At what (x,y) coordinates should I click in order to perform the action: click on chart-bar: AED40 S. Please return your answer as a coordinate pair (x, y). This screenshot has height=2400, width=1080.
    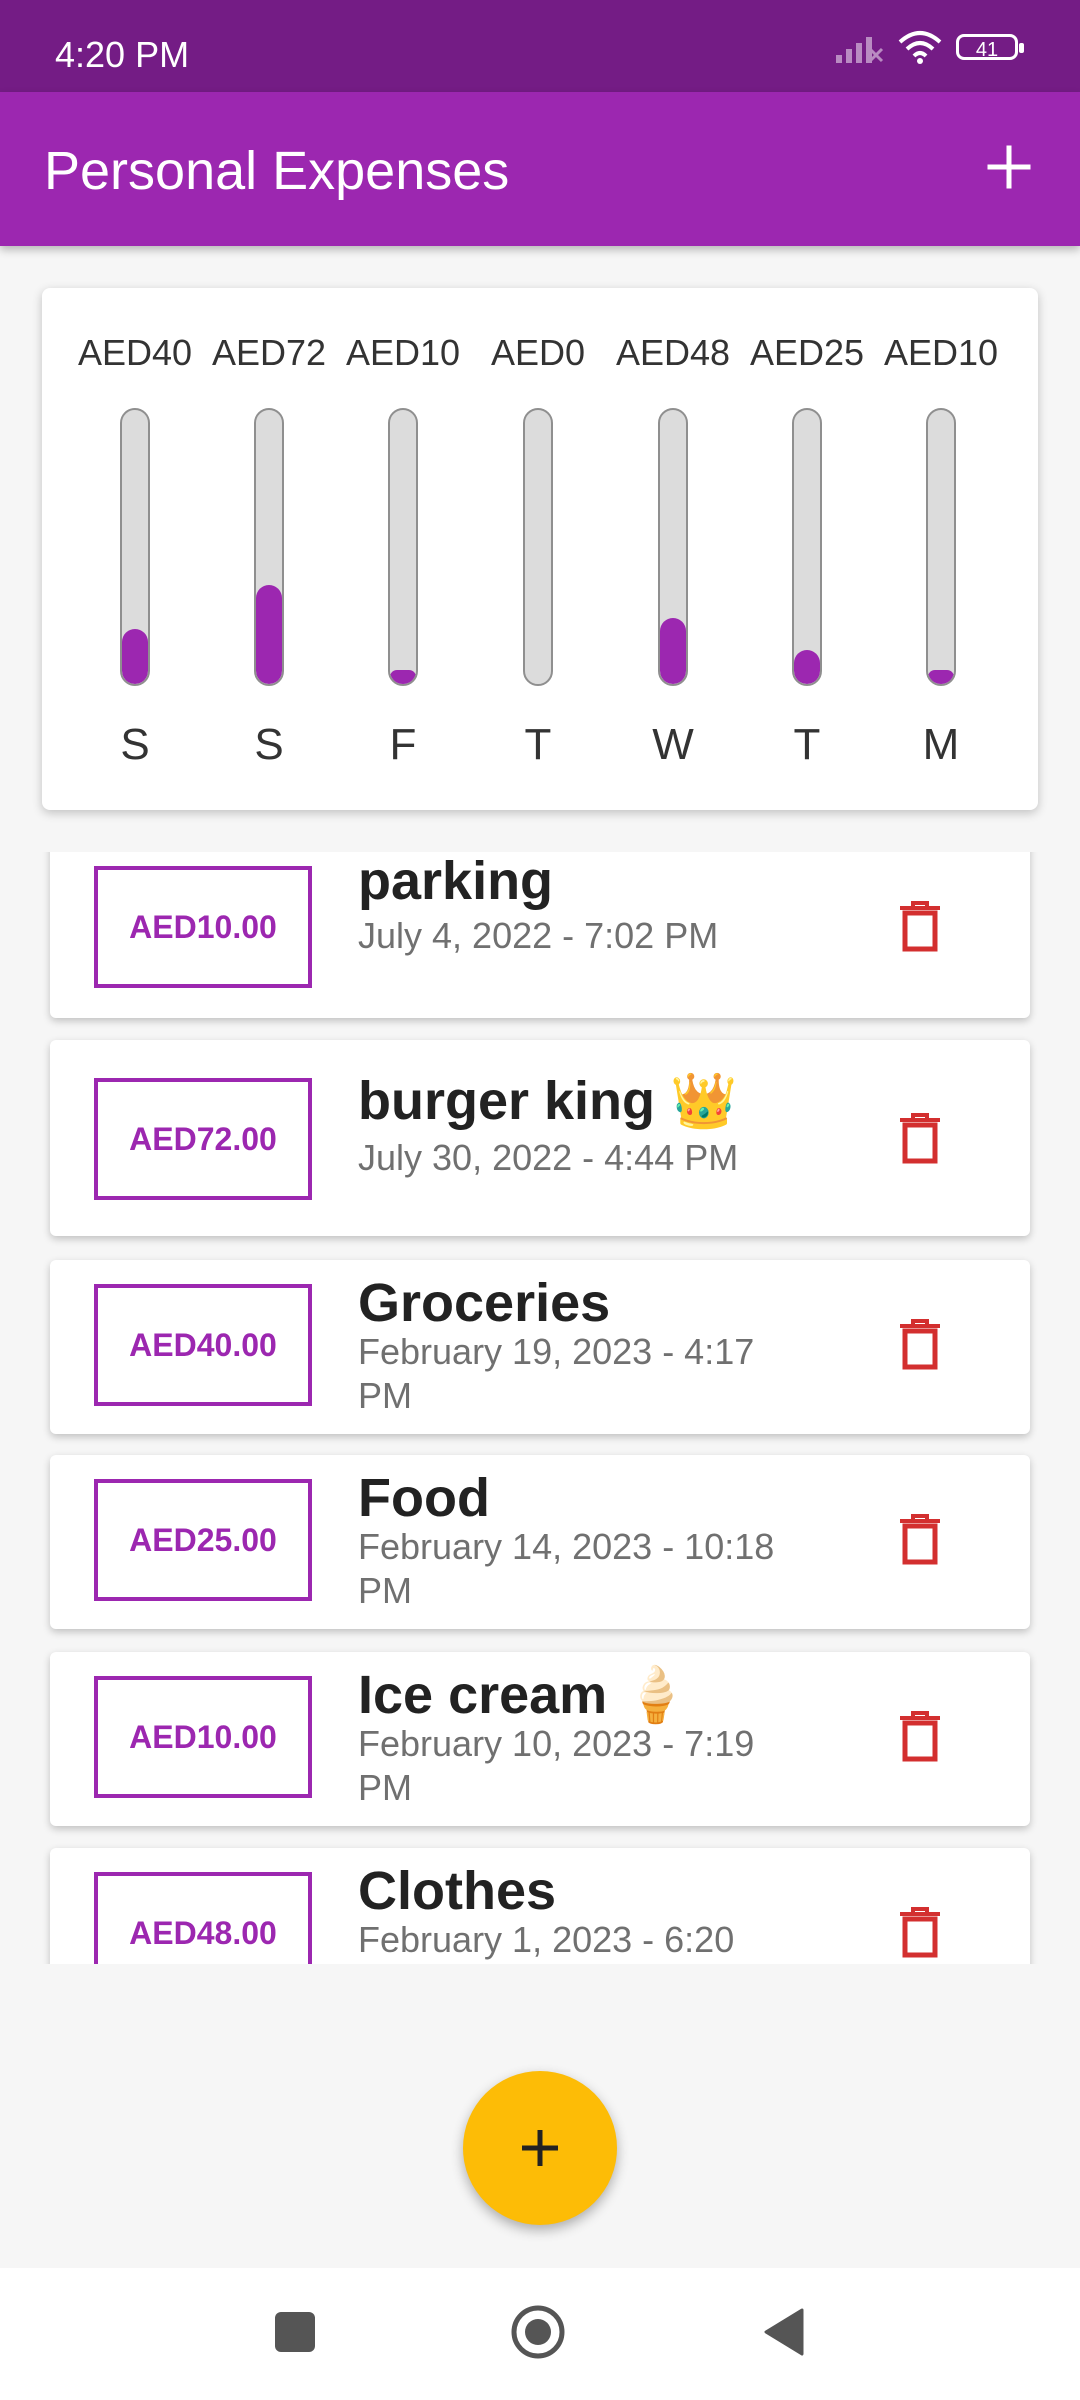
    Looking at the image, I should click on (135, 549).